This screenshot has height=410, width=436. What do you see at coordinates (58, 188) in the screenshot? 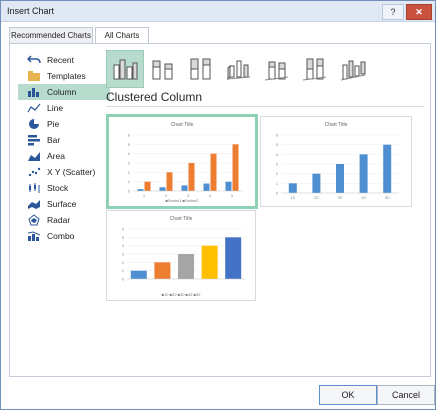
I see `sidebar-item-label: Stock` at bounding box center [58, 188].